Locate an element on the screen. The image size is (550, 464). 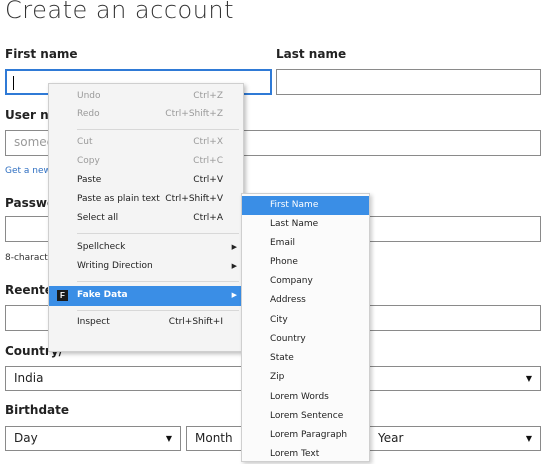
menu-item-label: Cut is located at coordinates (85, 142).